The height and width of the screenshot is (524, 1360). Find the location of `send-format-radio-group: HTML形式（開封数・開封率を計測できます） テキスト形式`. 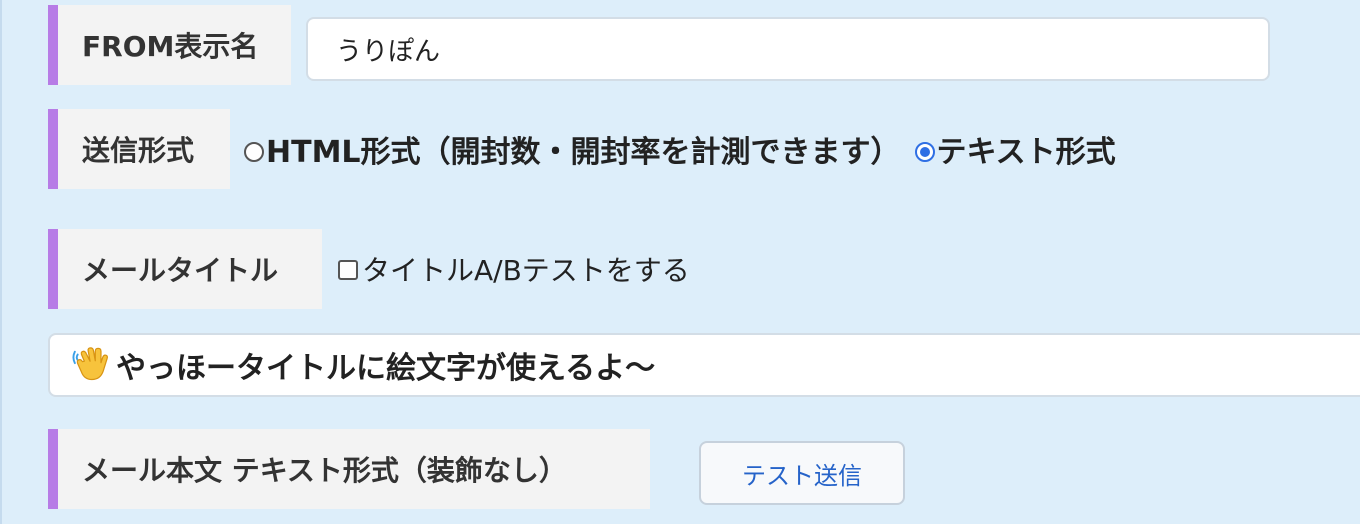

send-format-radio-group: HTML形式（開封数・開封率を計測できます） テキスト形式 is located at coordinates (680, 149).